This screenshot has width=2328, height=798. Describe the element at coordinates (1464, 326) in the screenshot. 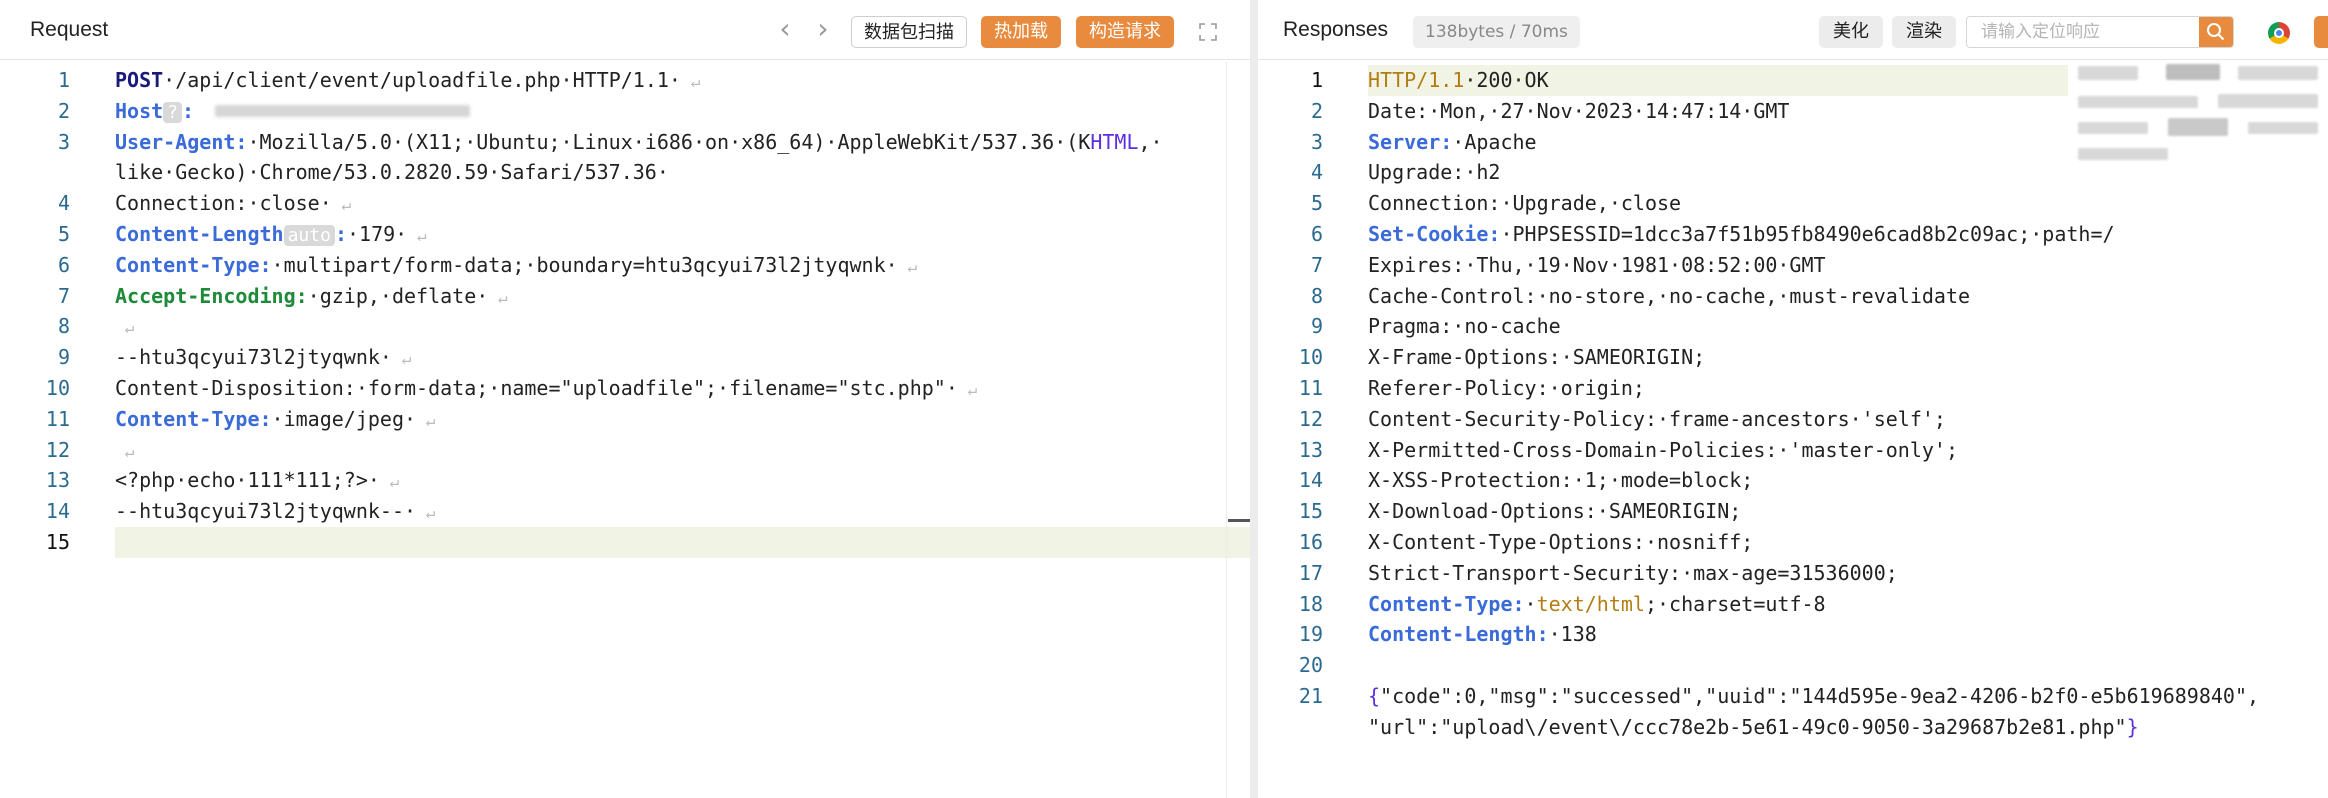

I see `token: Pragma:·no-cache` at that location.